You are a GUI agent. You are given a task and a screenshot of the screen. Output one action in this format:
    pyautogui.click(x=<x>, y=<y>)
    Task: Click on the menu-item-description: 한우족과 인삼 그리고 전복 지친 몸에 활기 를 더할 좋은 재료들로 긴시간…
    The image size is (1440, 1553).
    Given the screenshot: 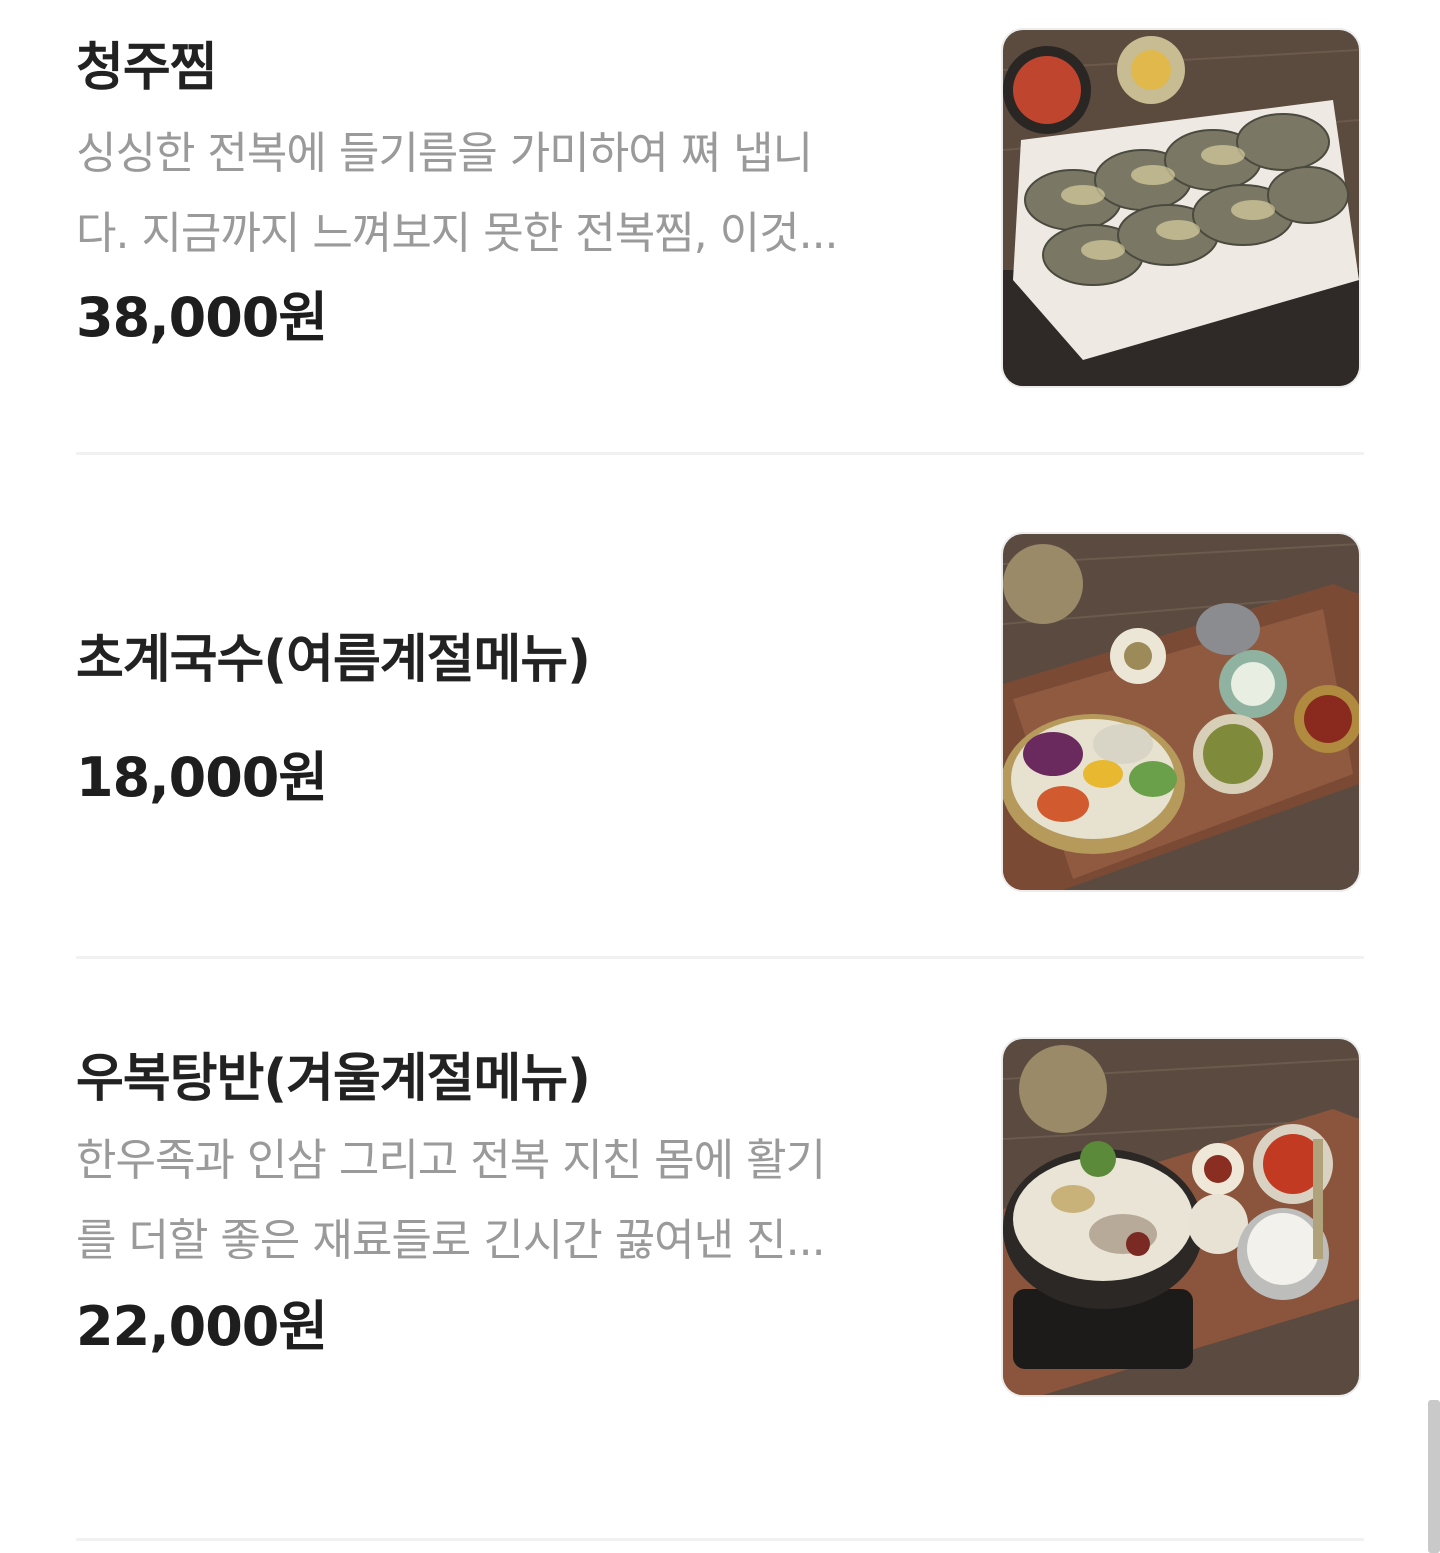 What is the action you would take?
    pyautogui.click(x=511, y=1201)
    